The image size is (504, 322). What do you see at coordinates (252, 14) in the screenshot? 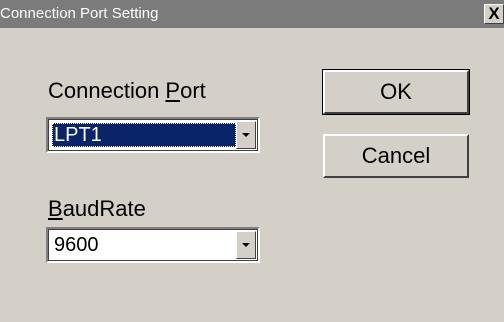
I see `title-bar: Connection Port Setting X` at bounding box center [252, 14].